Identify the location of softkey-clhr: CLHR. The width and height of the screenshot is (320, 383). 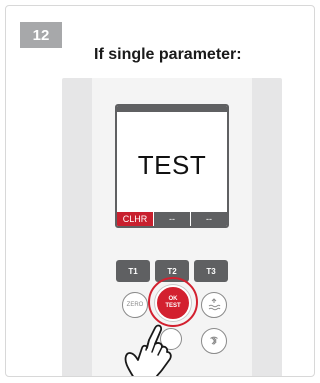
(135, 219).